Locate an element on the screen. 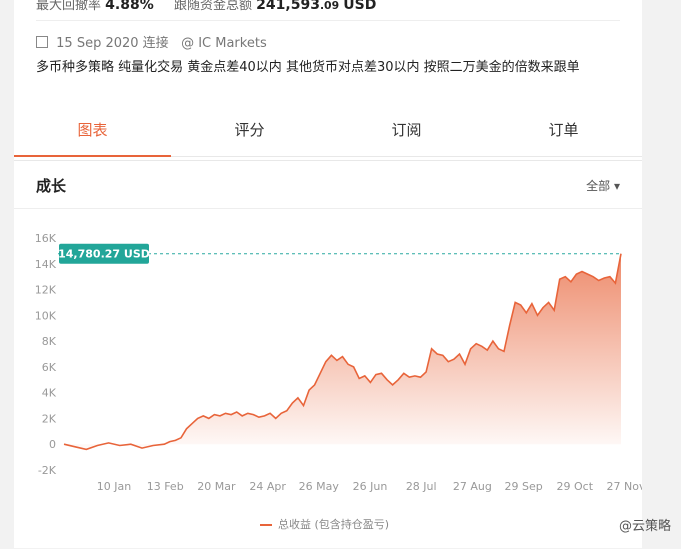 This screenshot has height=549, width=681. y-tick-label: 12K is located at coordinates (46, 290).